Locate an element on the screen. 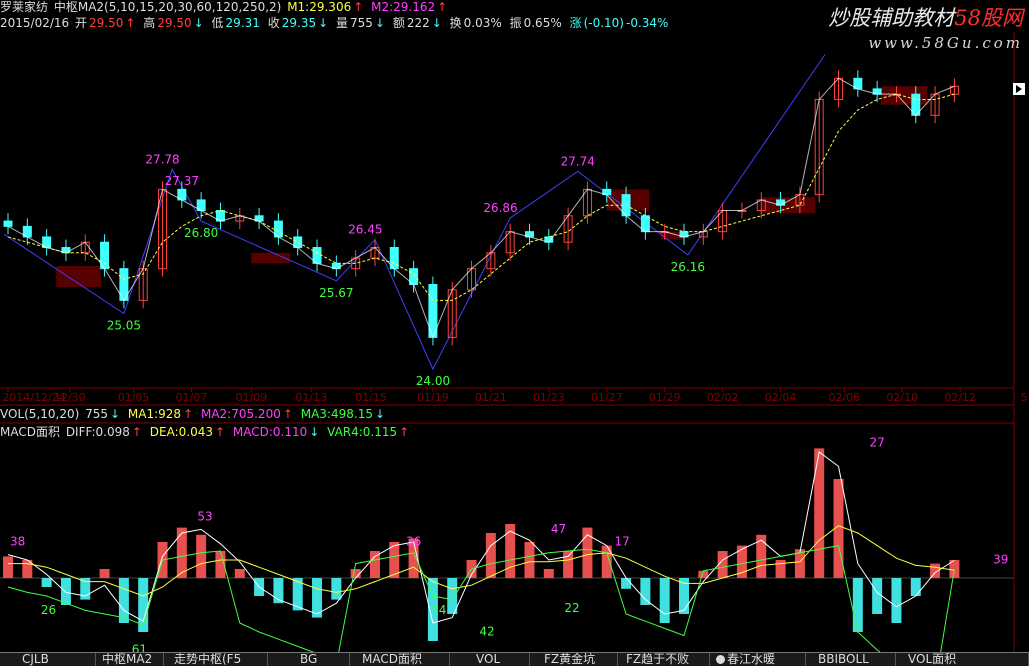 This screenshot has height=666, width=1029. quote-date: 2015/02/16 is located at coordinates (35, 23).